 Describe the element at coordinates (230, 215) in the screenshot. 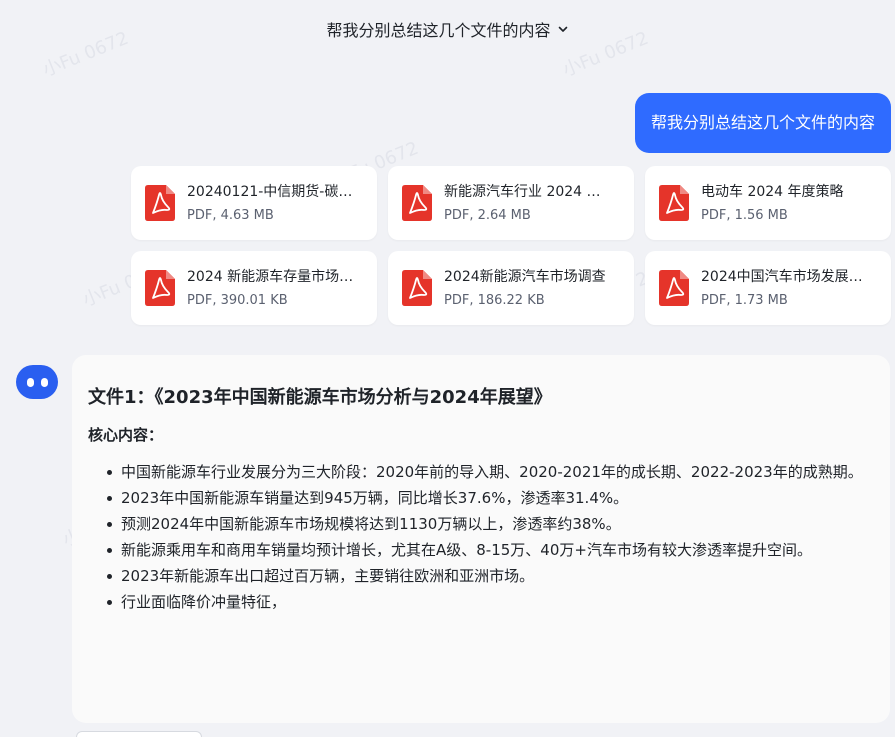

I see `file-size: PDF, 4.63 MB` at that location.